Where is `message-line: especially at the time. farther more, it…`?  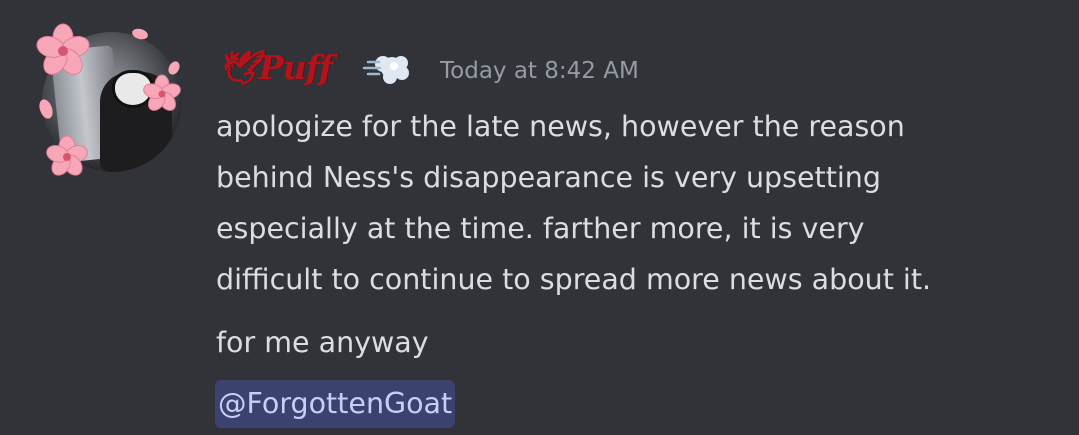
message-line: especially at the time. farther more, it… is located at coordinates (540, 228).